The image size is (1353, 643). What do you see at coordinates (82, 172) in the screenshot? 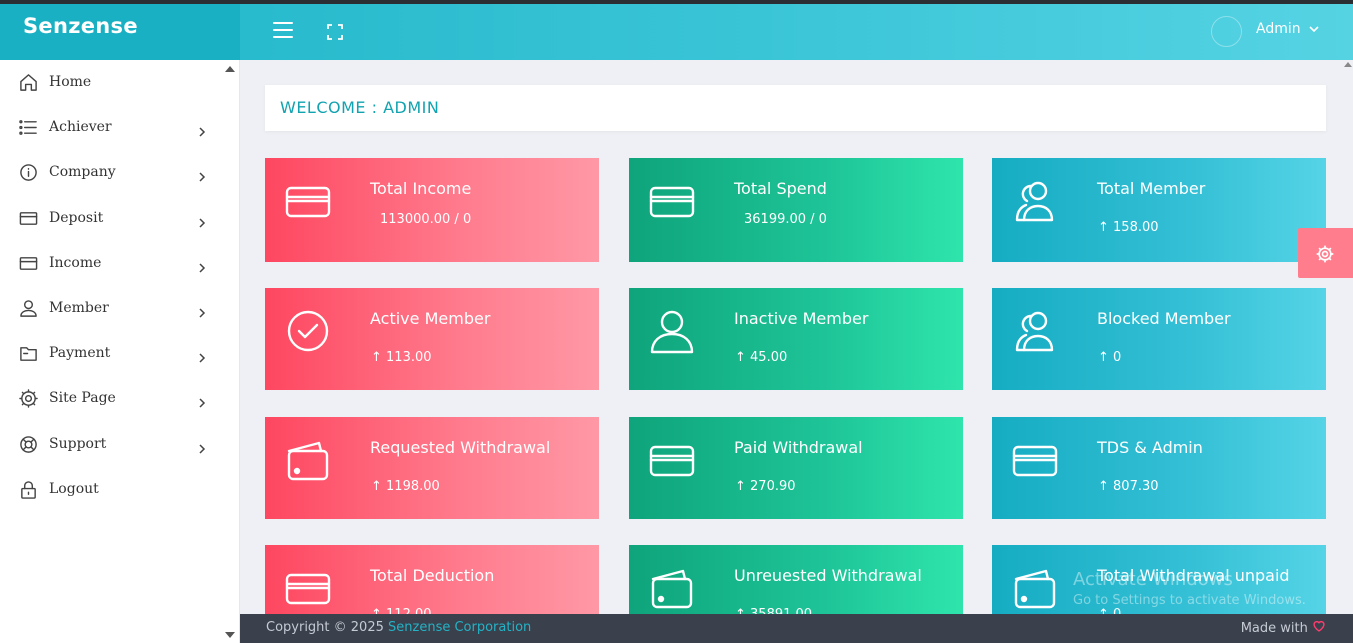
I see `sidebar-item-label: Company` at bounding box center [82, 172].